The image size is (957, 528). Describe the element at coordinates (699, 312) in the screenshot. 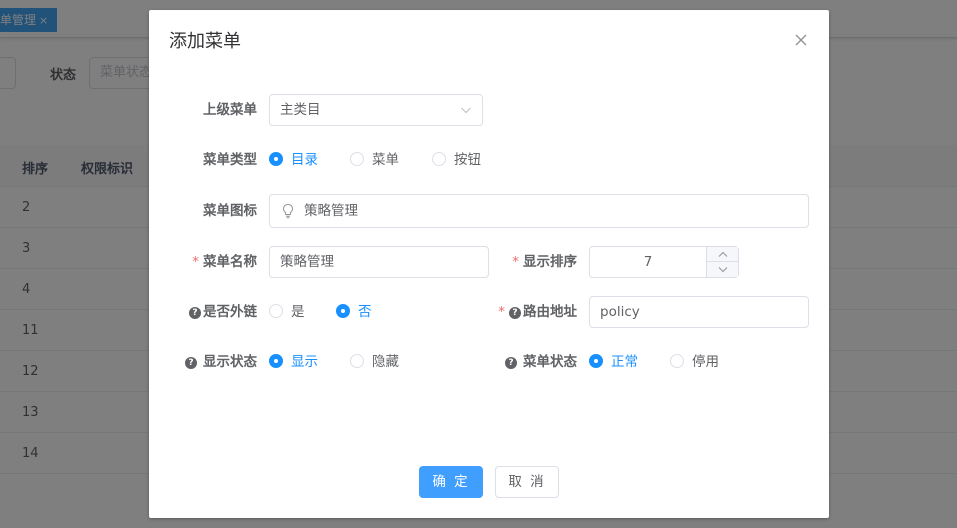

I see `route-path-input: policy` at that location.